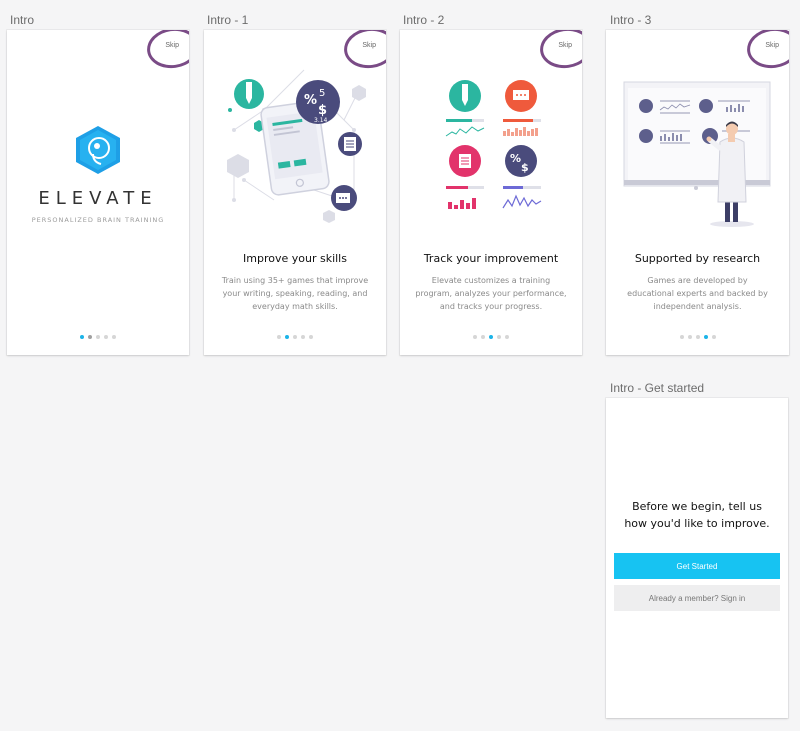  I want to click on description-line: Elevate customizes a training, so click(491, 280).